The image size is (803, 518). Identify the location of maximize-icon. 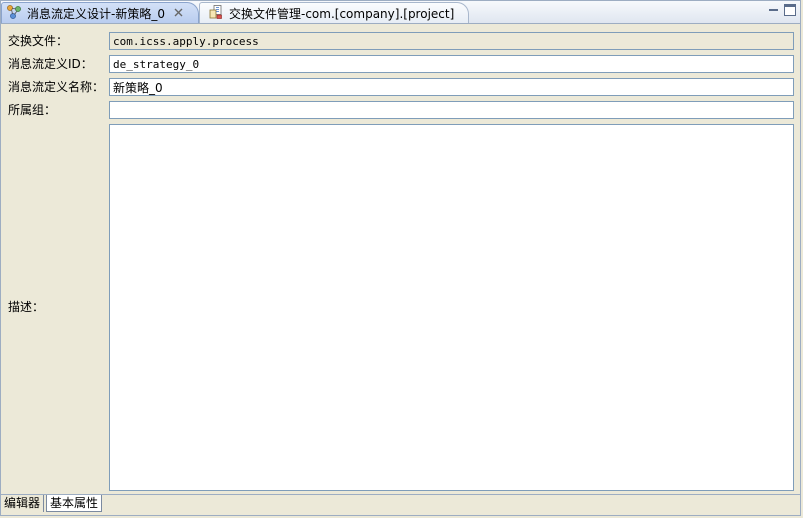
(790, 10).